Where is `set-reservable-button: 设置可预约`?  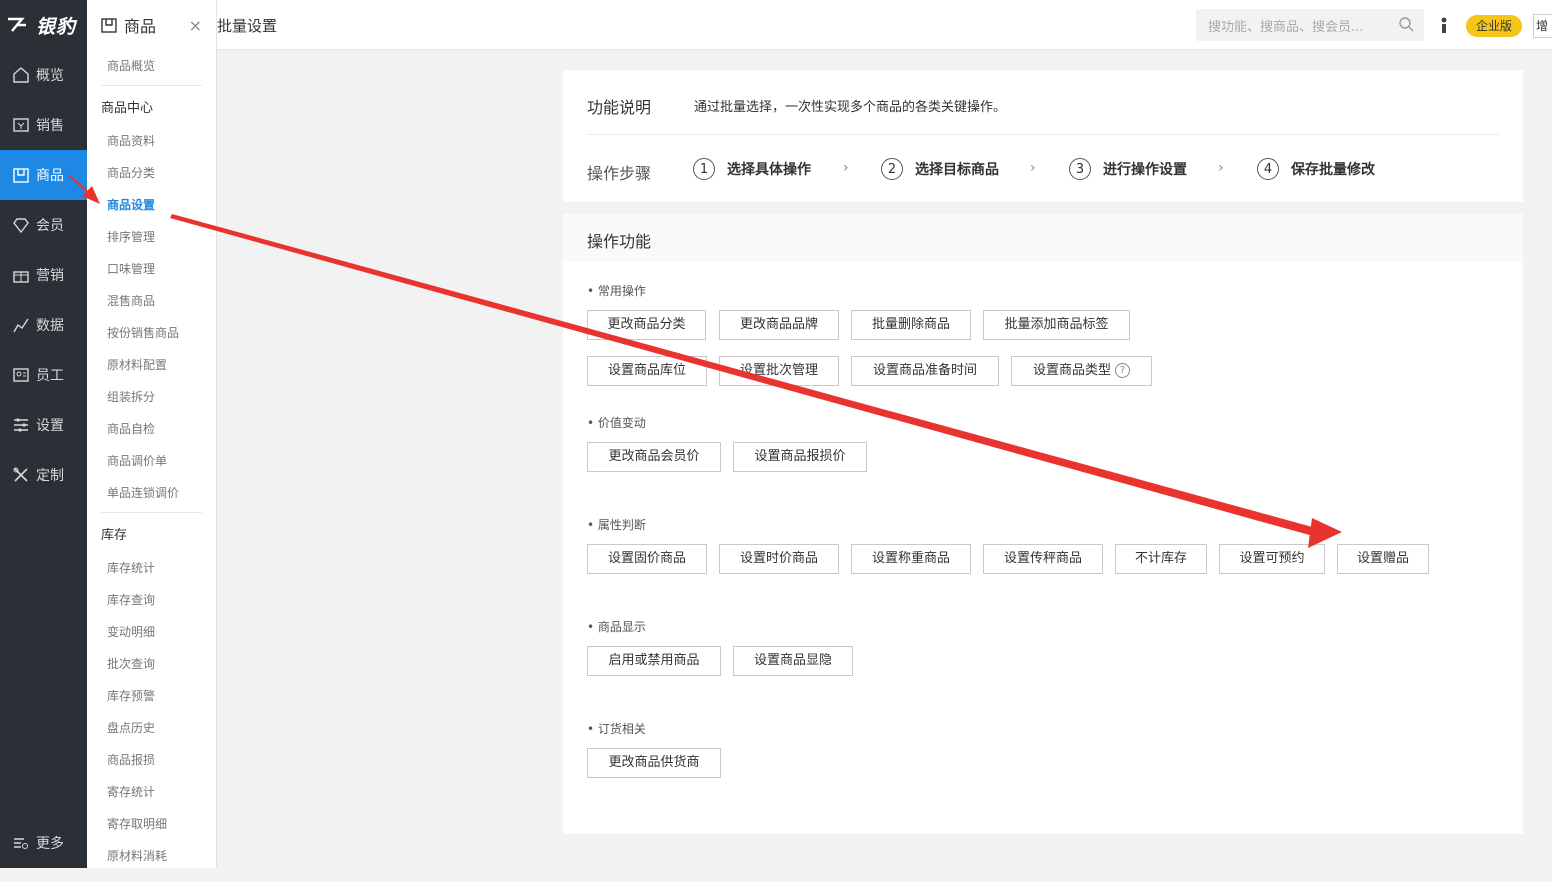 set-reservable-button: 设置可预约 is located at coordinates (1272, 559).